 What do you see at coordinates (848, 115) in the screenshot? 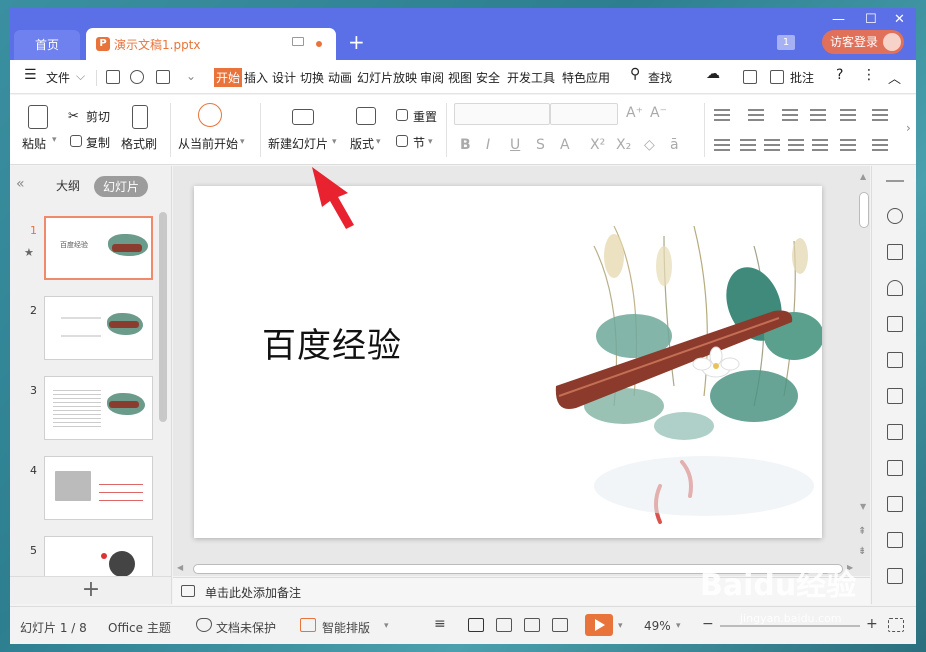
I see `line-spacing-icon` at bounding box center [848, 115].